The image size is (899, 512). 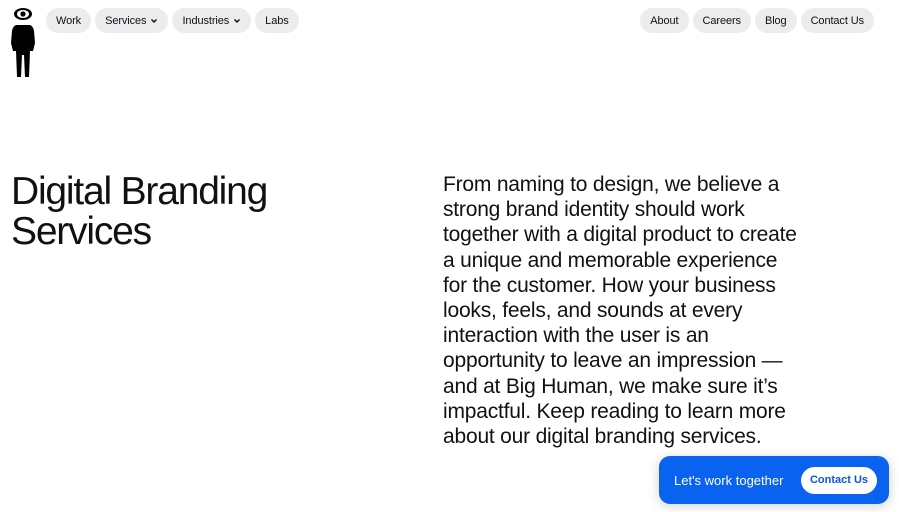 I want to click on nav-contact-us: Contact Us, so click(x=837, y=20).